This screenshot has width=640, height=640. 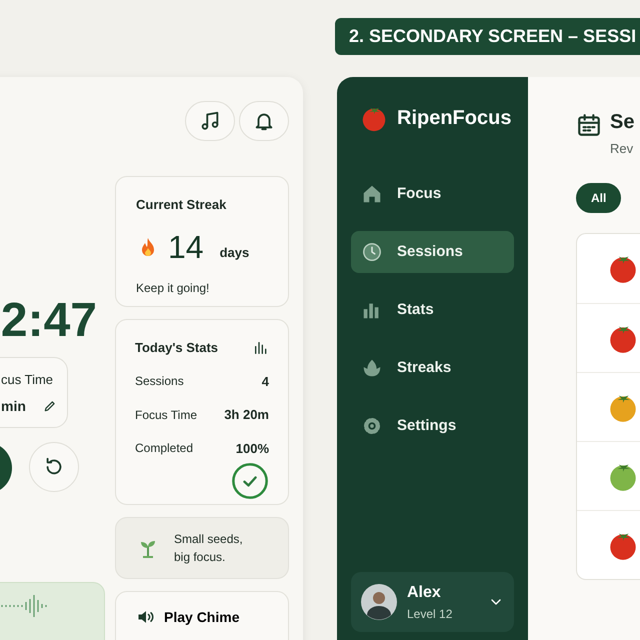 I want to click on stat-value: 4, so click(x=265, y=381).